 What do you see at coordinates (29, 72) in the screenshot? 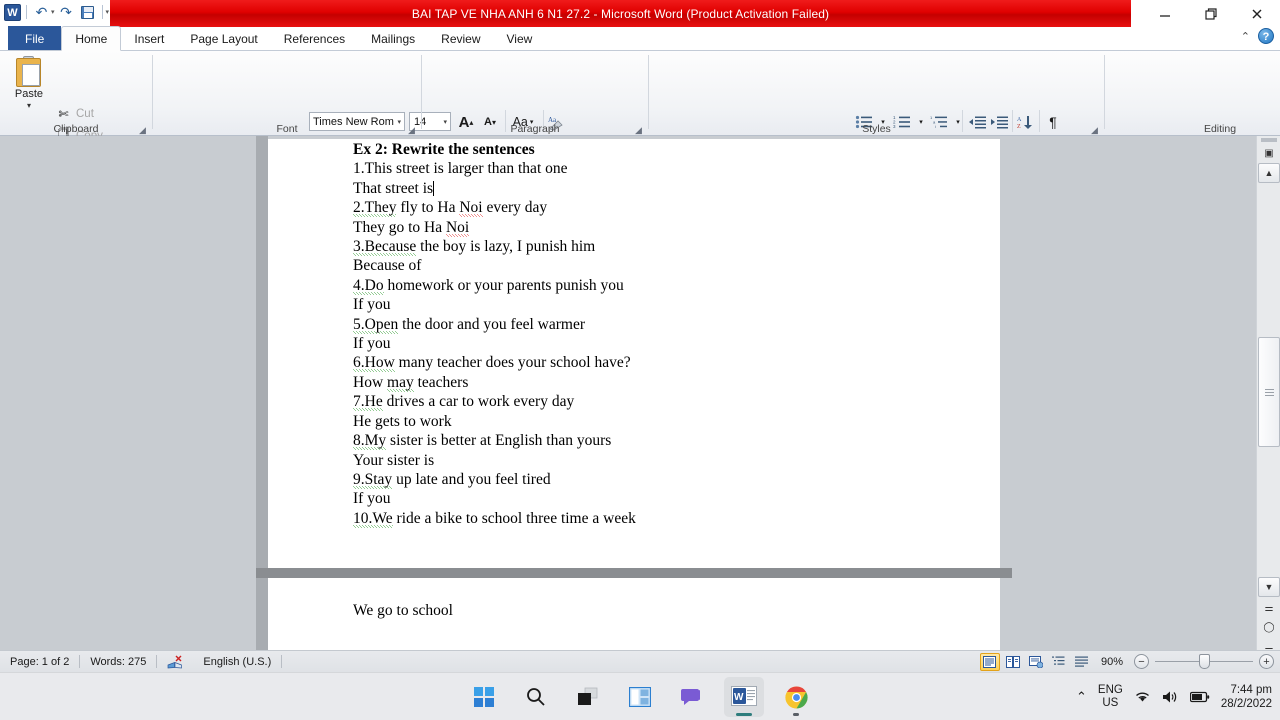
I see `paste-icon` at bounding box center [29, 72].